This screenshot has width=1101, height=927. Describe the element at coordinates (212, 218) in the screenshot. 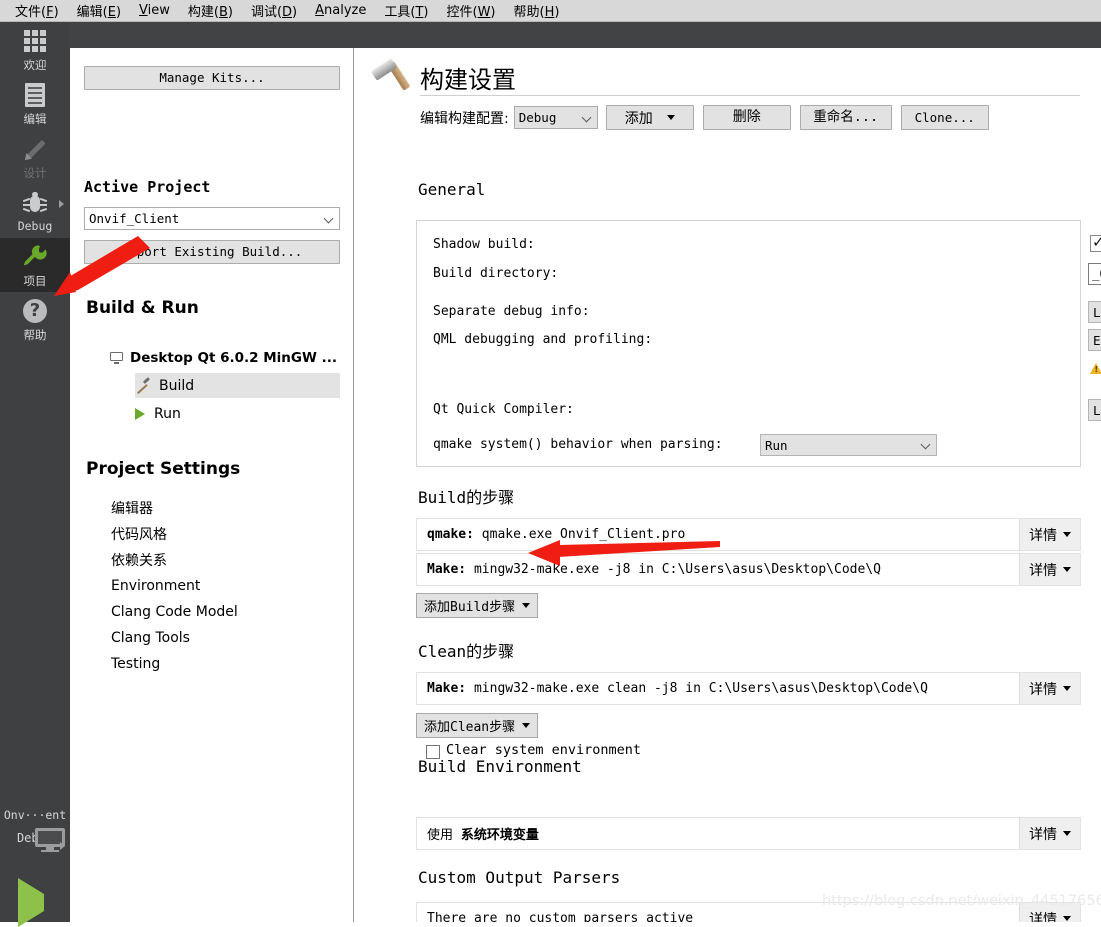

I see `active-project-combobox: Onvif_Client` at that location.